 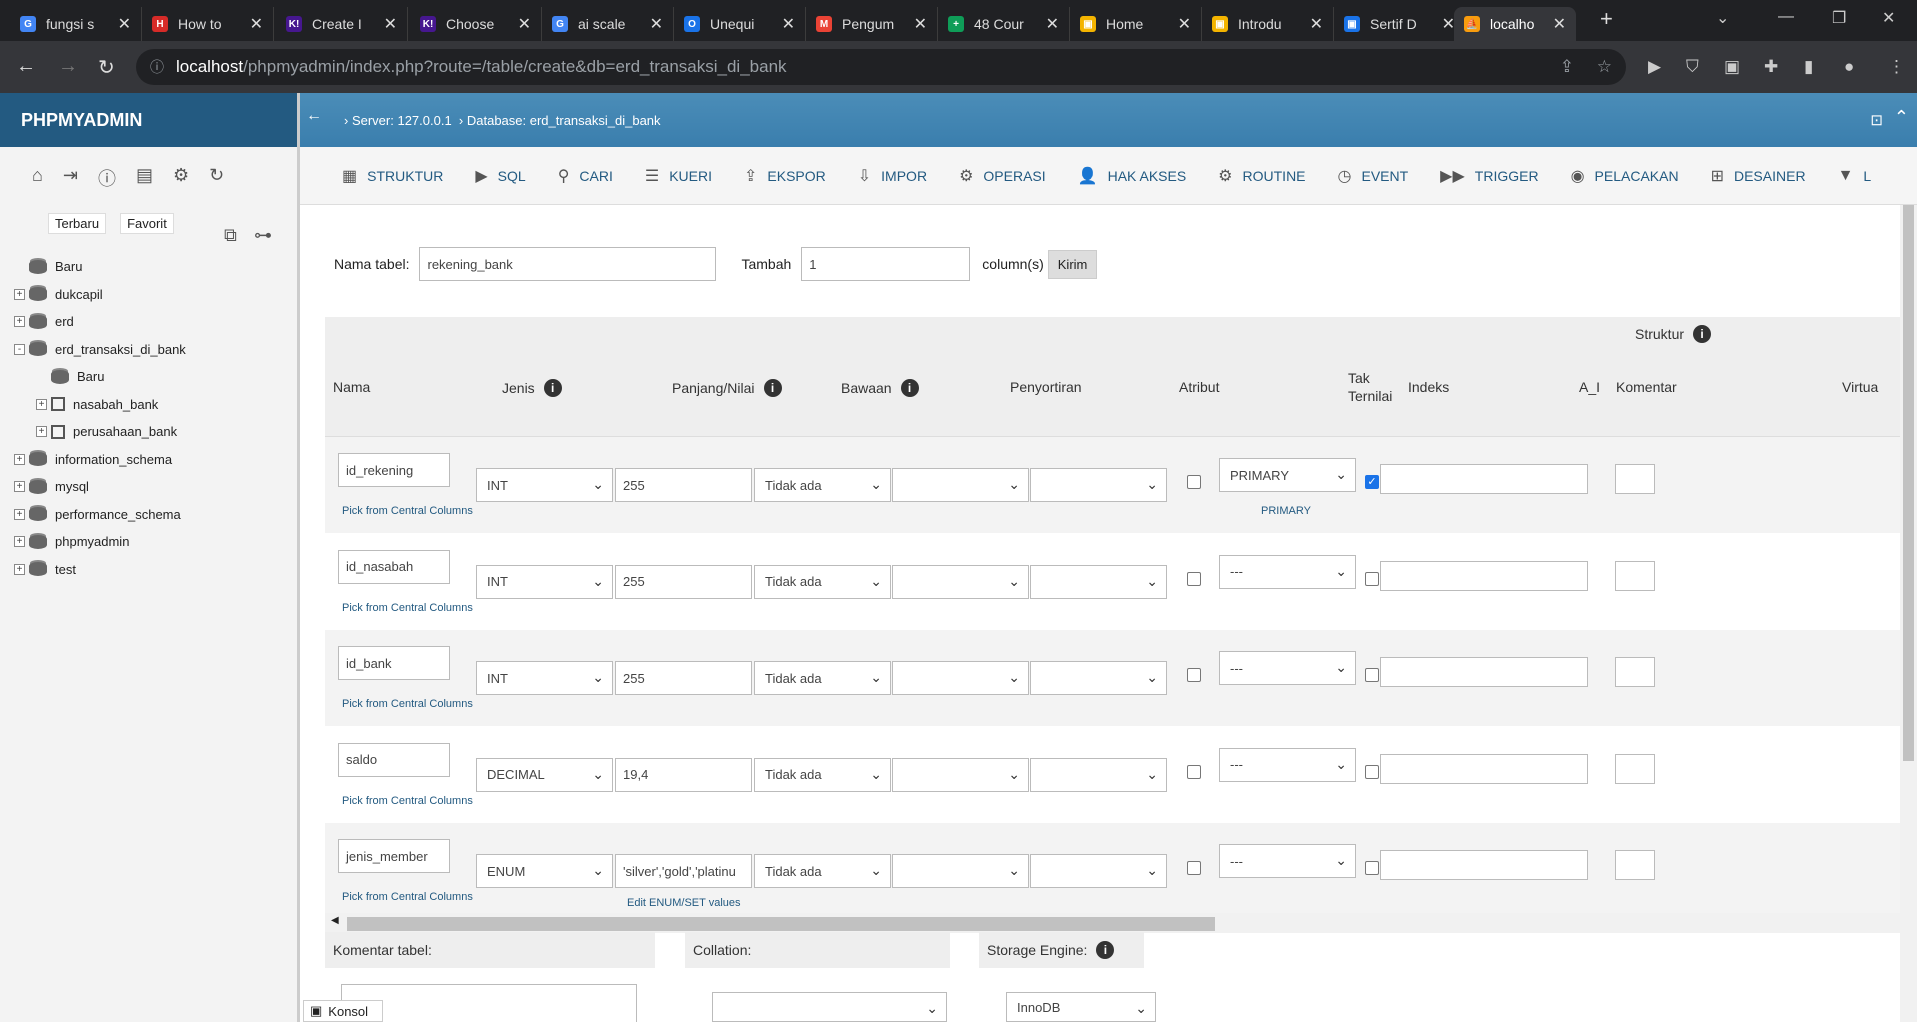 I want to click on scroll-thumb, so click(x=781, y=924).